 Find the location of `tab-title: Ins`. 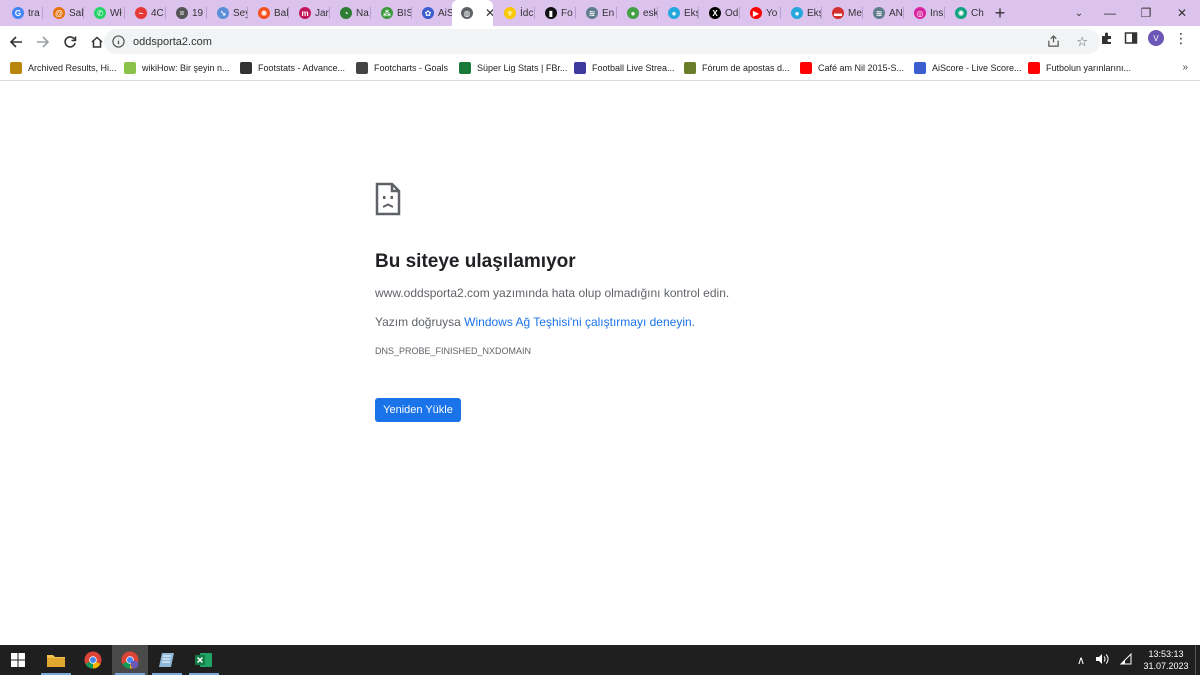

tab-title: Ins is located at coordinates (937, 13).